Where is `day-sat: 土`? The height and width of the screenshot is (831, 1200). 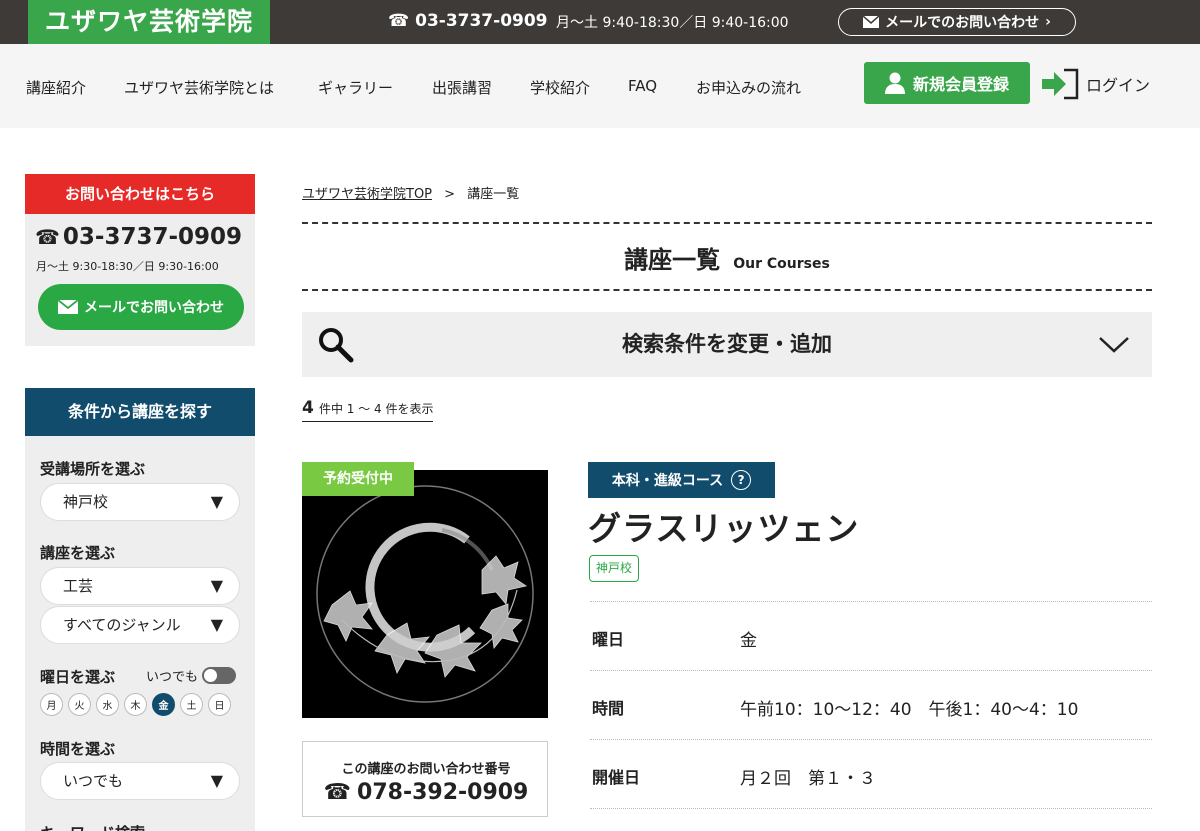
day-sat: 土 is located at coordinates (191, 704).